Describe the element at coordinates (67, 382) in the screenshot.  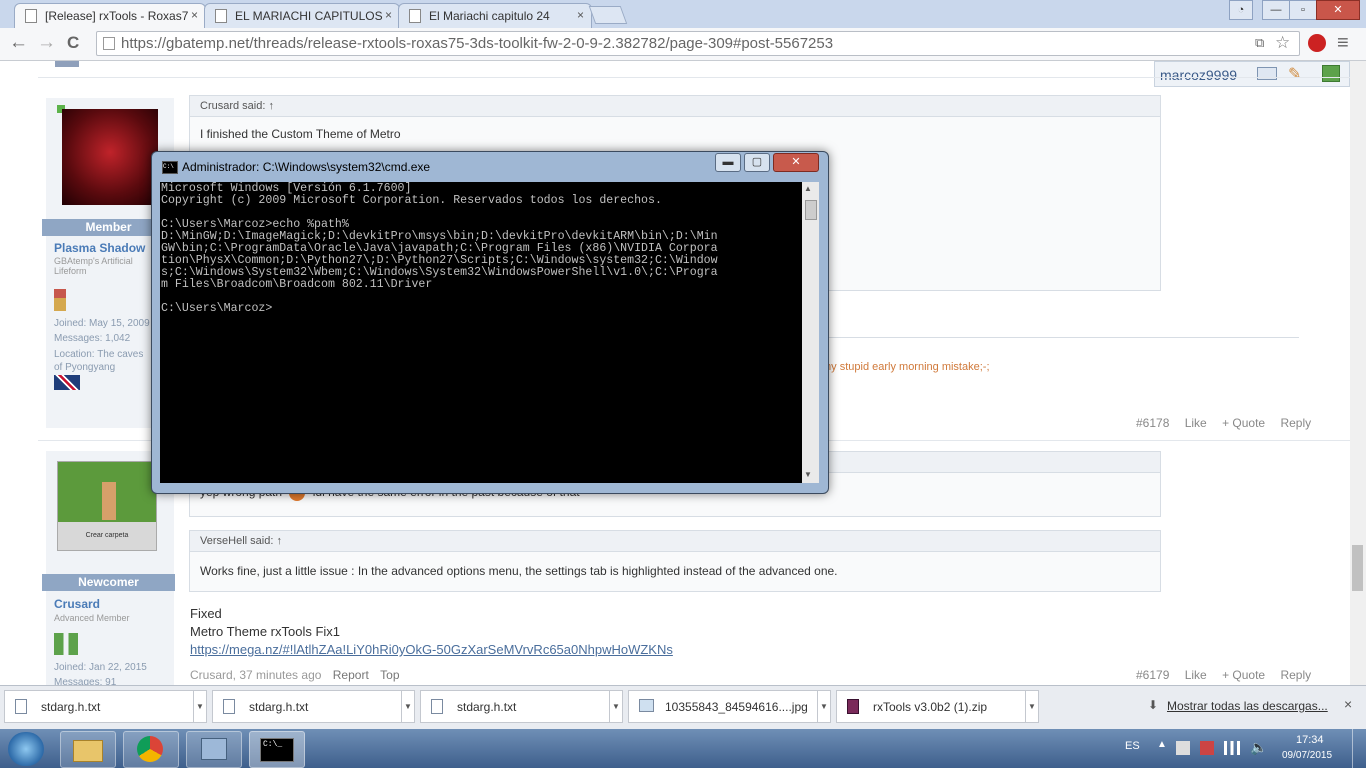
I see `flag-icon` at that location.